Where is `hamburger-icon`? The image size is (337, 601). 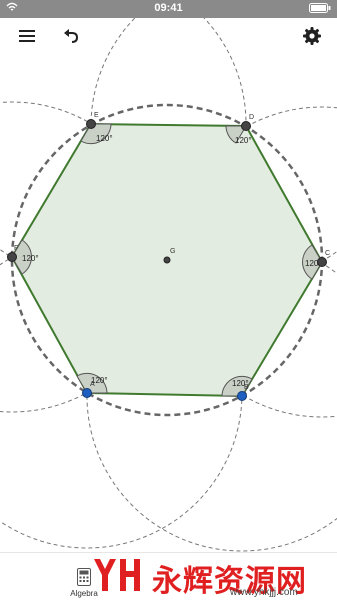
hamburger-icon is located at coordinates (27, 36).